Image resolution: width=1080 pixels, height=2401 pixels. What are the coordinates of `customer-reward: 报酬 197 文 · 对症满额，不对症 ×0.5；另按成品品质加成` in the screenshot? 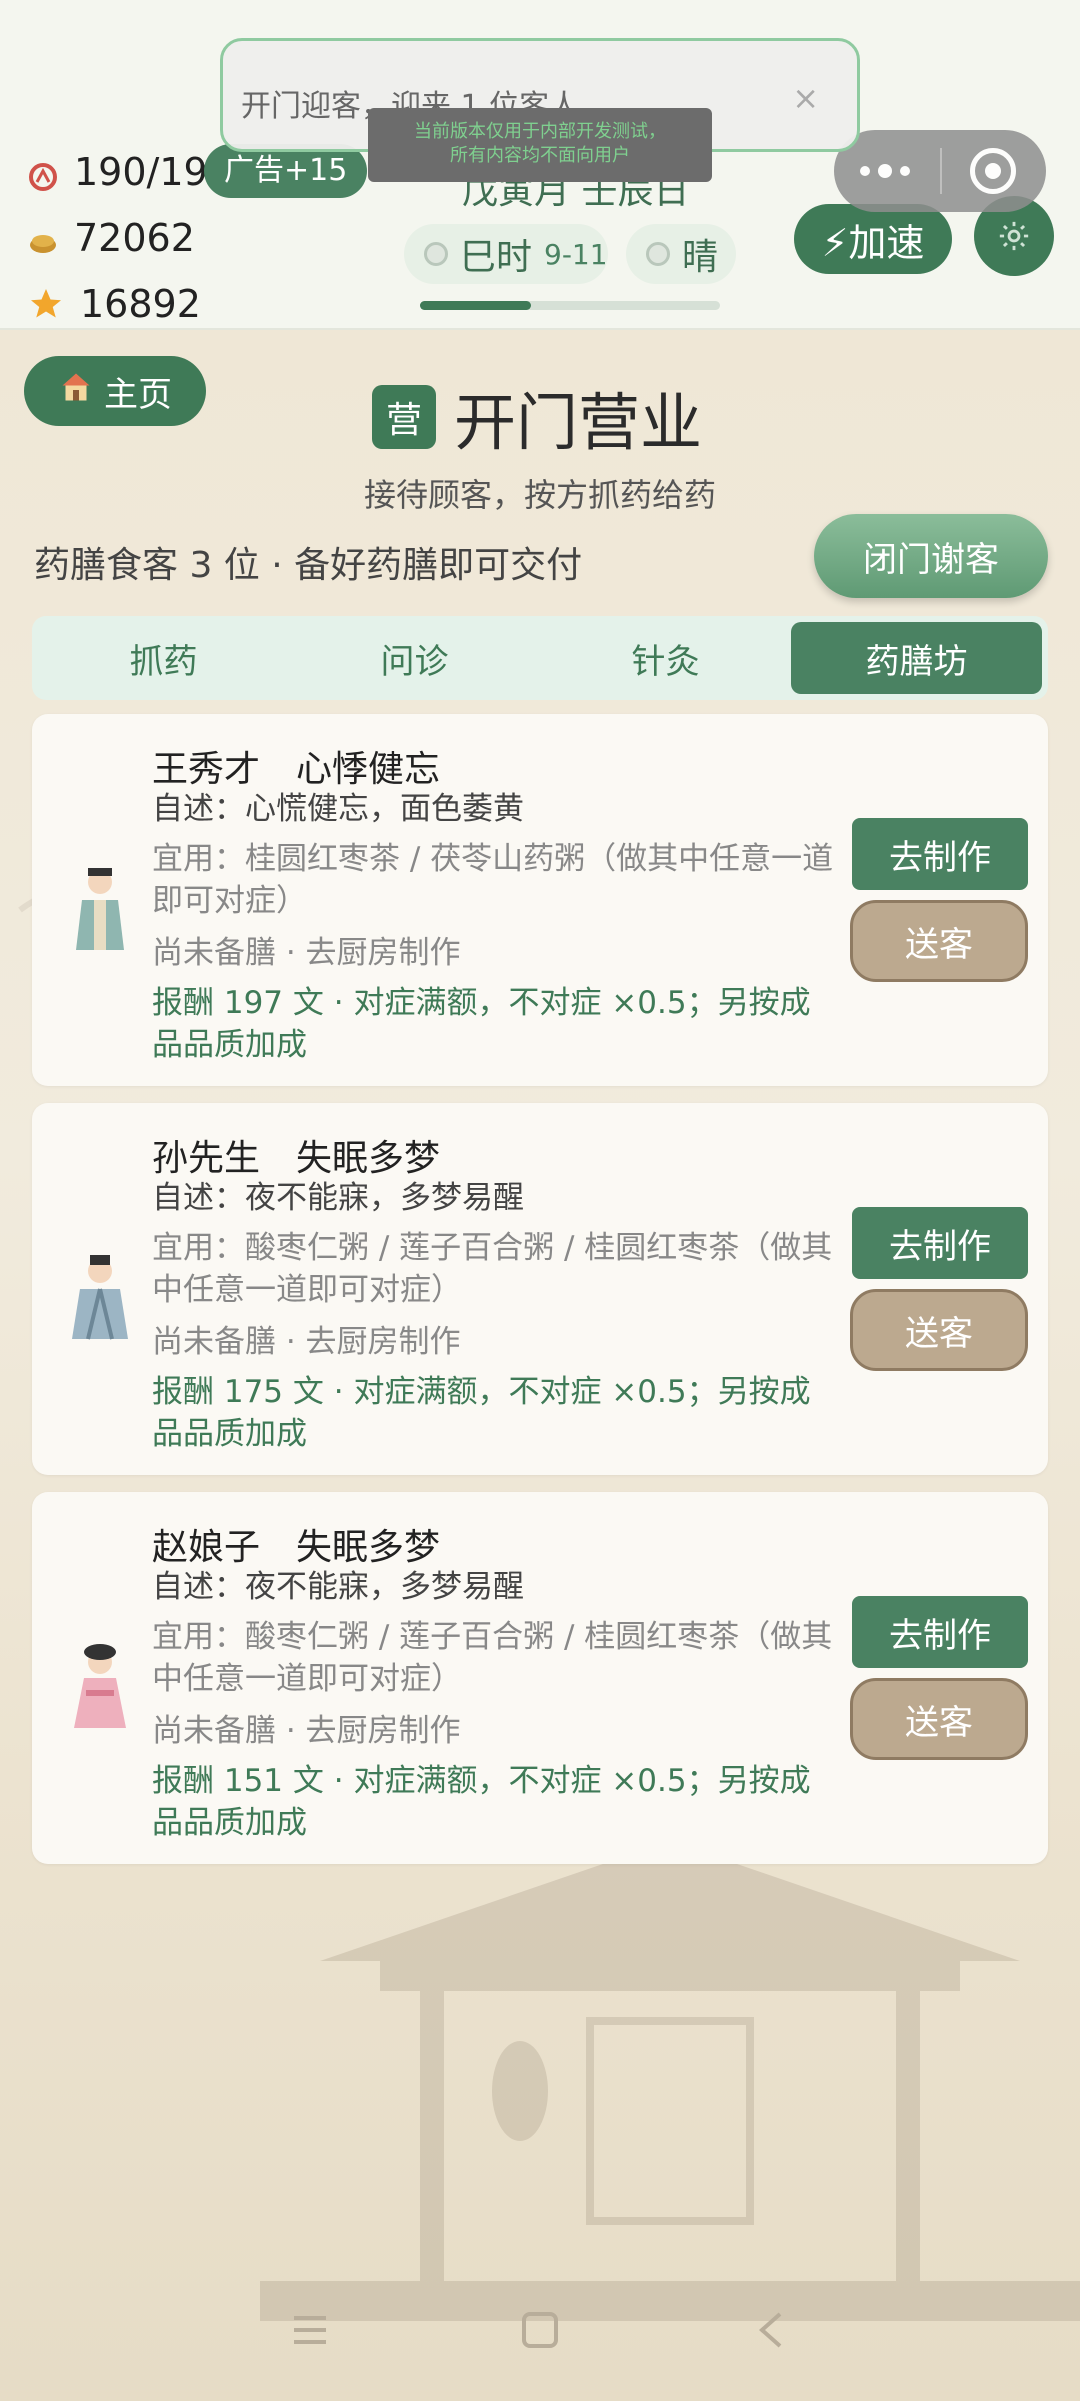 It's located at (481, 1024).